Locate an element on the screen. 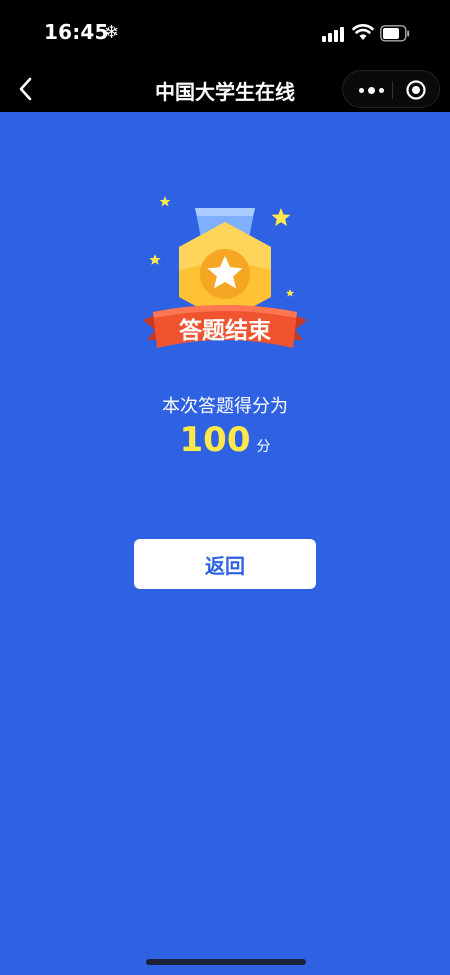 Image resolution: width=450 pixels, height=975 pixels. mini-program-capsule is located at coordinates (391, 89).